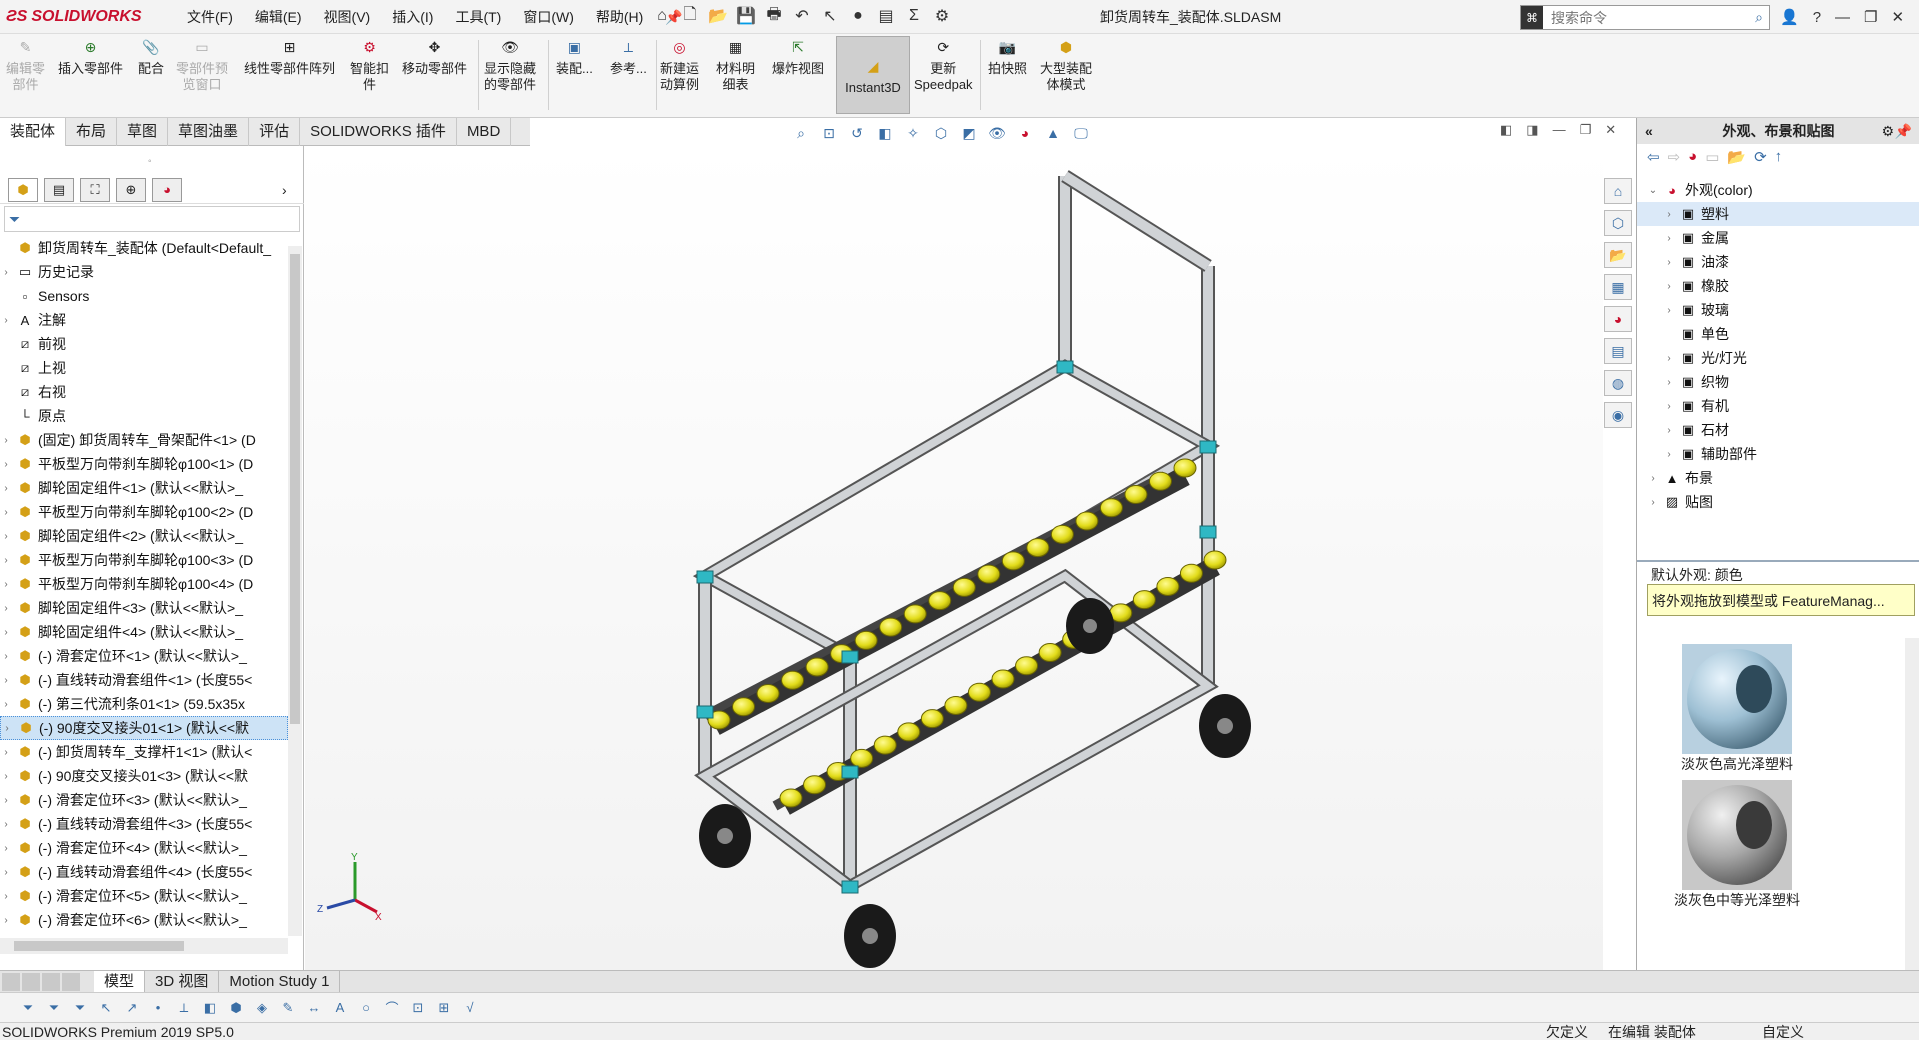 The height and width of the screenshot is (1041, 1919). What do you see at coordinates (690, 16) in the screenshot?
I see `new-document-icon: 🗋` at bounding box center [690, 16].